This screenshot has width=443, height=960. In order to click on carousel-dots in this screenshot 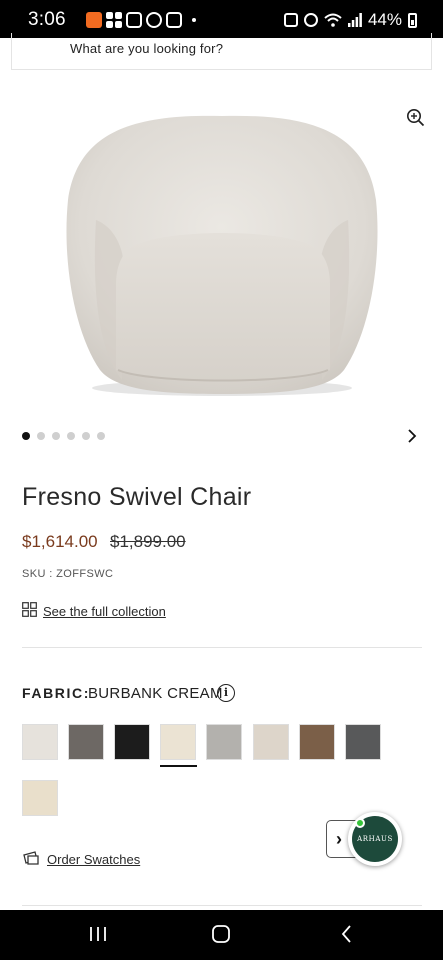, I will do `click(63, 436)`.